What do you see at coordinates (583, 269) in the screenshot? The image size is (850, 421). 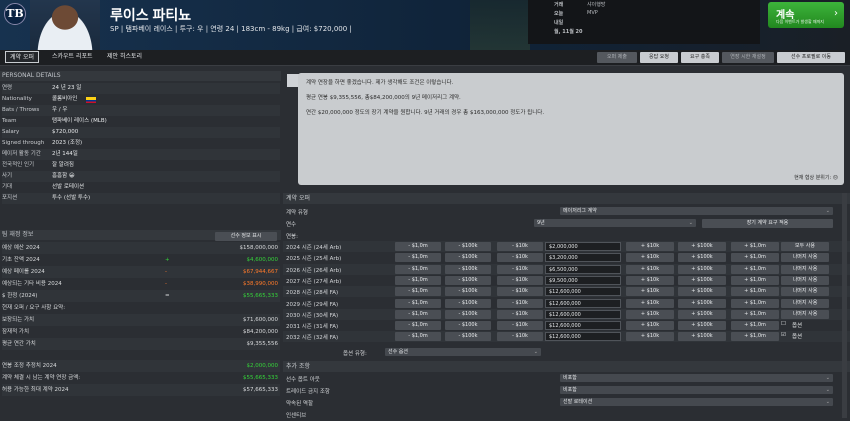 I see `salary-amount-field: $6,500,000` at bounding box center [583, 269].